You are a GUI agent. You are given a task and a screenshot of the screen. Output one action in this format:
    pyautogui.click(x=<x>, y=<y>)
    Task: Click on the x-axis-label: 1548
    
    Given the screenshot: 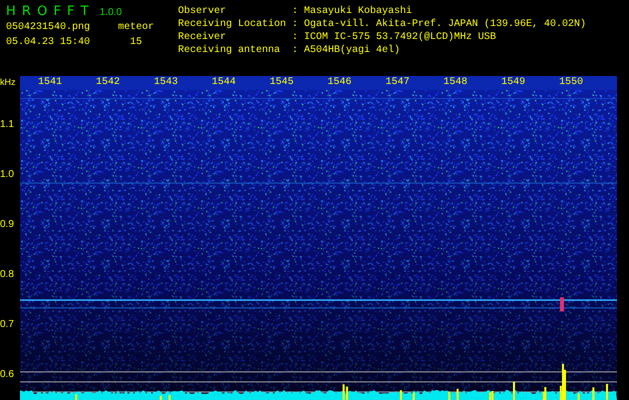 What is the action you would take?
    pyautogui.click(x=455, y=83)
    